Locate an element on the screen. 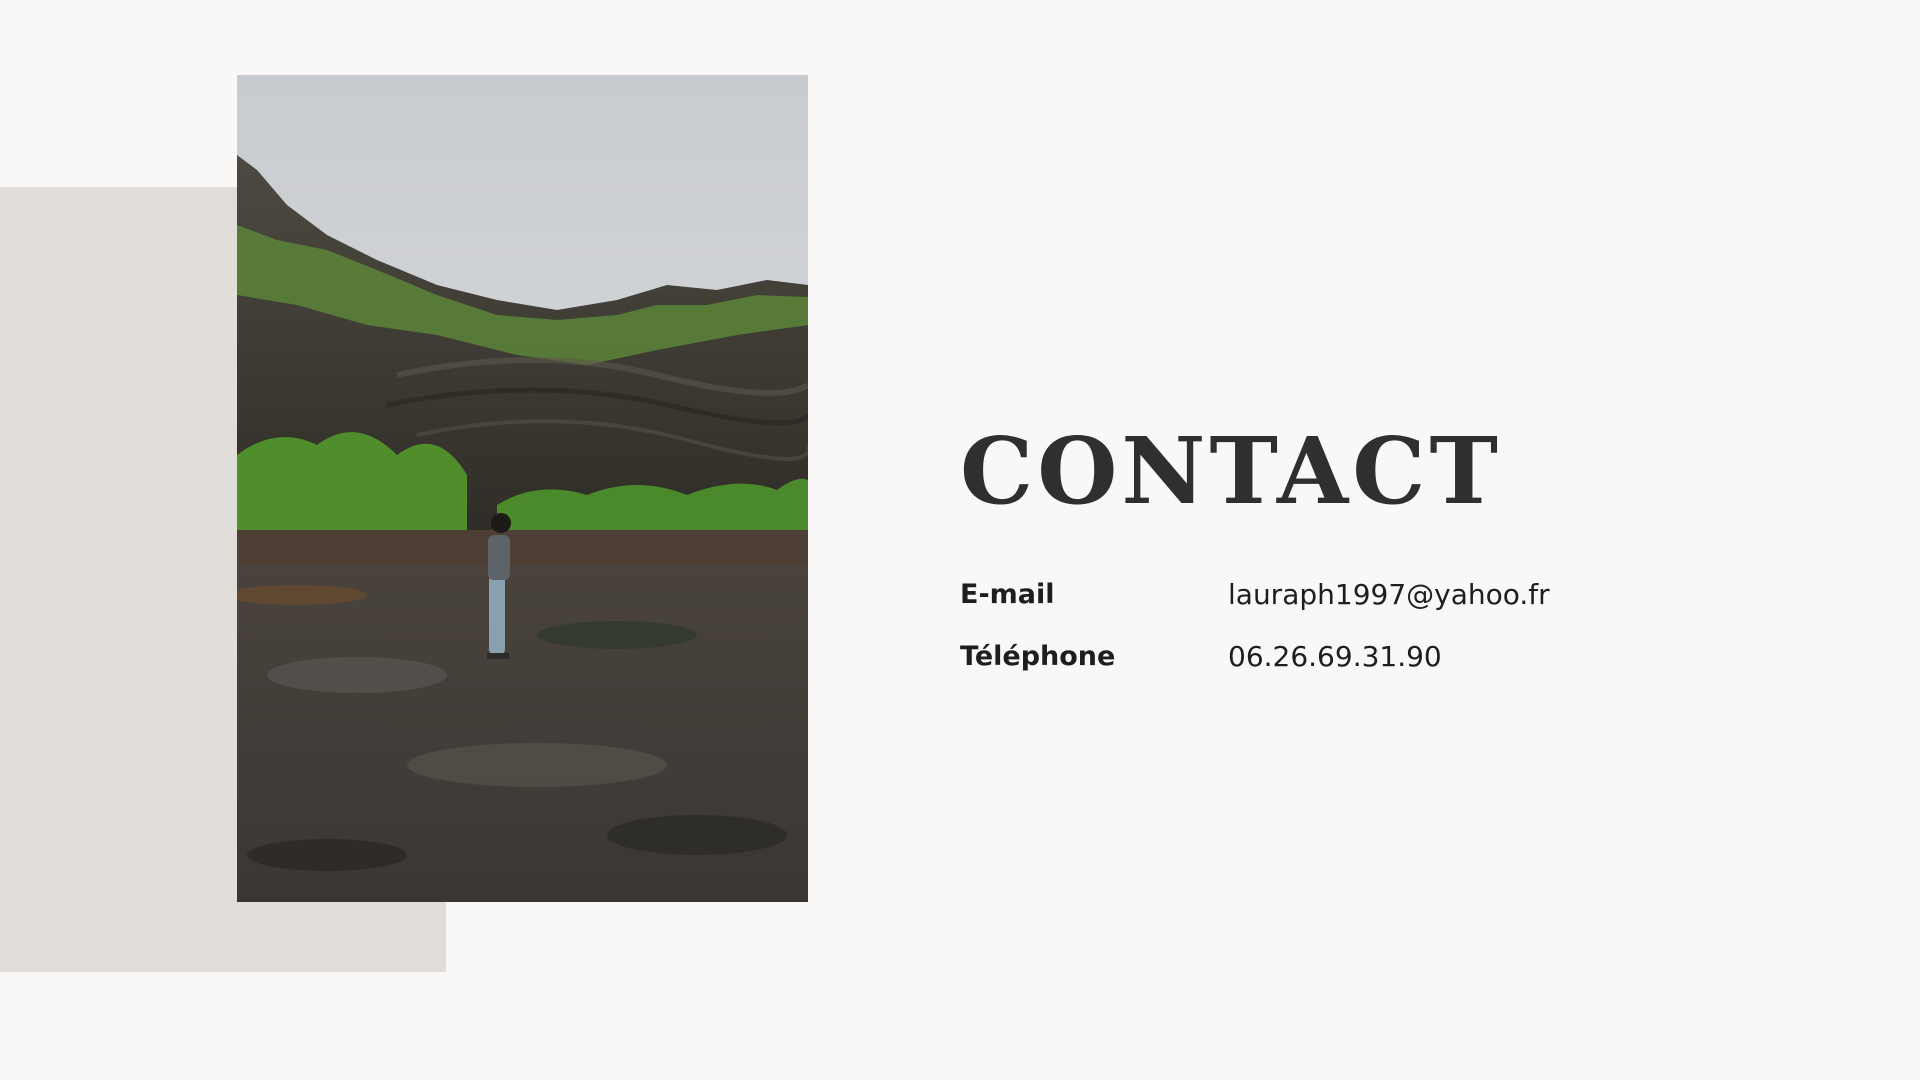 This screenshot has height=1080, width=1920. contact-row-email: E-mail lauraph1997@yahoo.fr is located at coordinates (1260, 594).